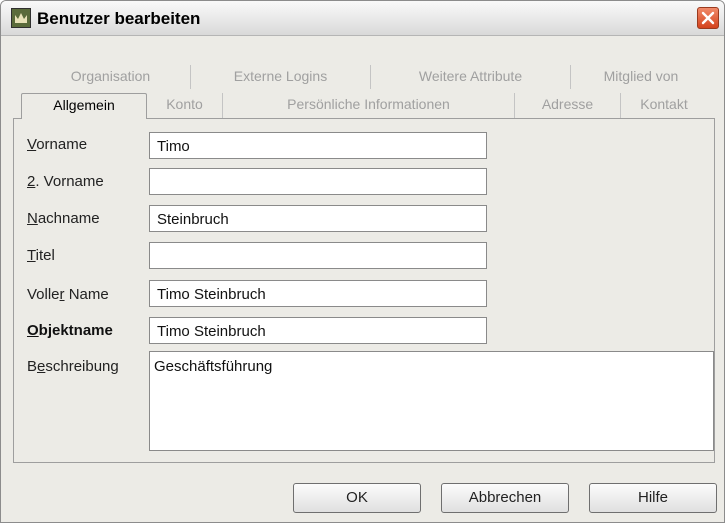 The height and width of the screenshot is (523, 725). What do you see at coordinates (318, 145) in the screenshot?
I see `first-name-field: Timo` at bounding box center [318, 145].